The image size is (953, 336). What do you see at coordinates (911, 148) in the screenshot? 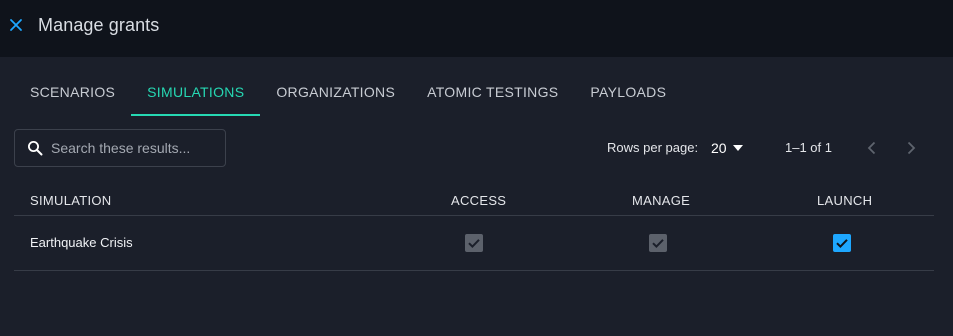
I see `chevron-right-icon` at bounding box center [911, 148].